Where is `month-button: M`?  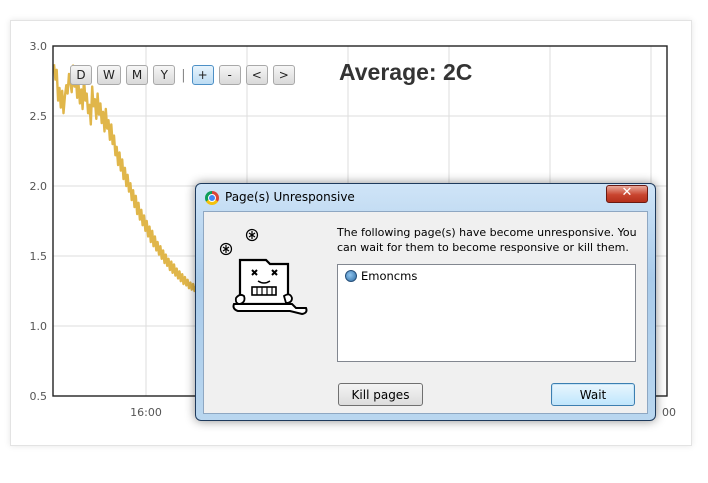 month-button: M is located at coordinates (137, 75).